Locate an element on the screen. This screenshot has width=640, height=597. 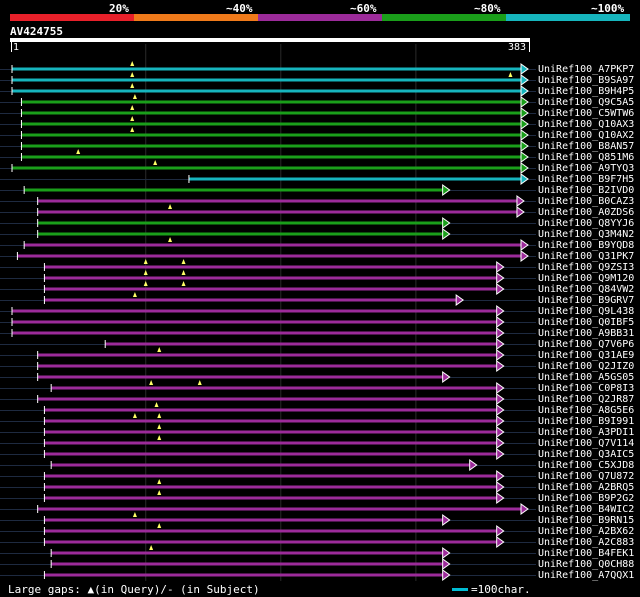
hit-label: UniRef100_A9BB31 is located at coordinates (586, 333).